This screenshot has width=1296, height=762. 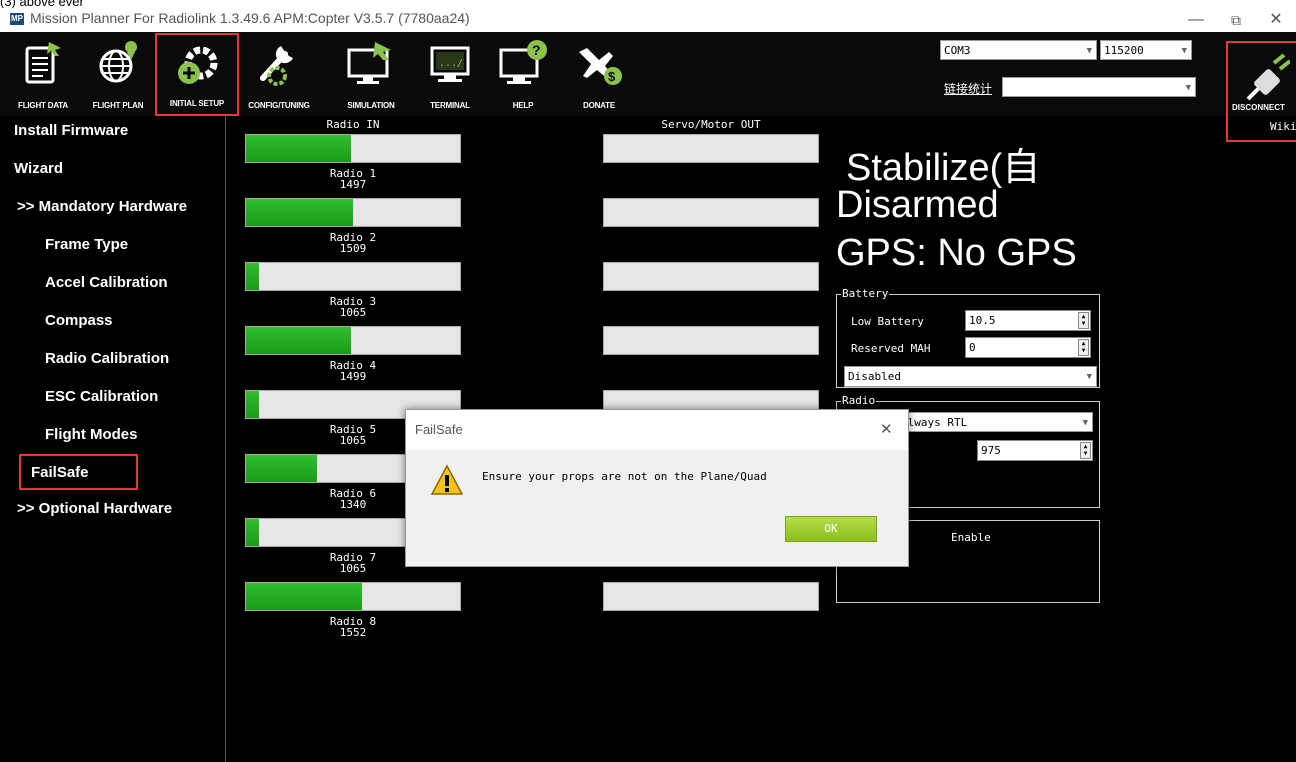 I want to click on toolbar-label: DONATE, so click(x=599, y=105).